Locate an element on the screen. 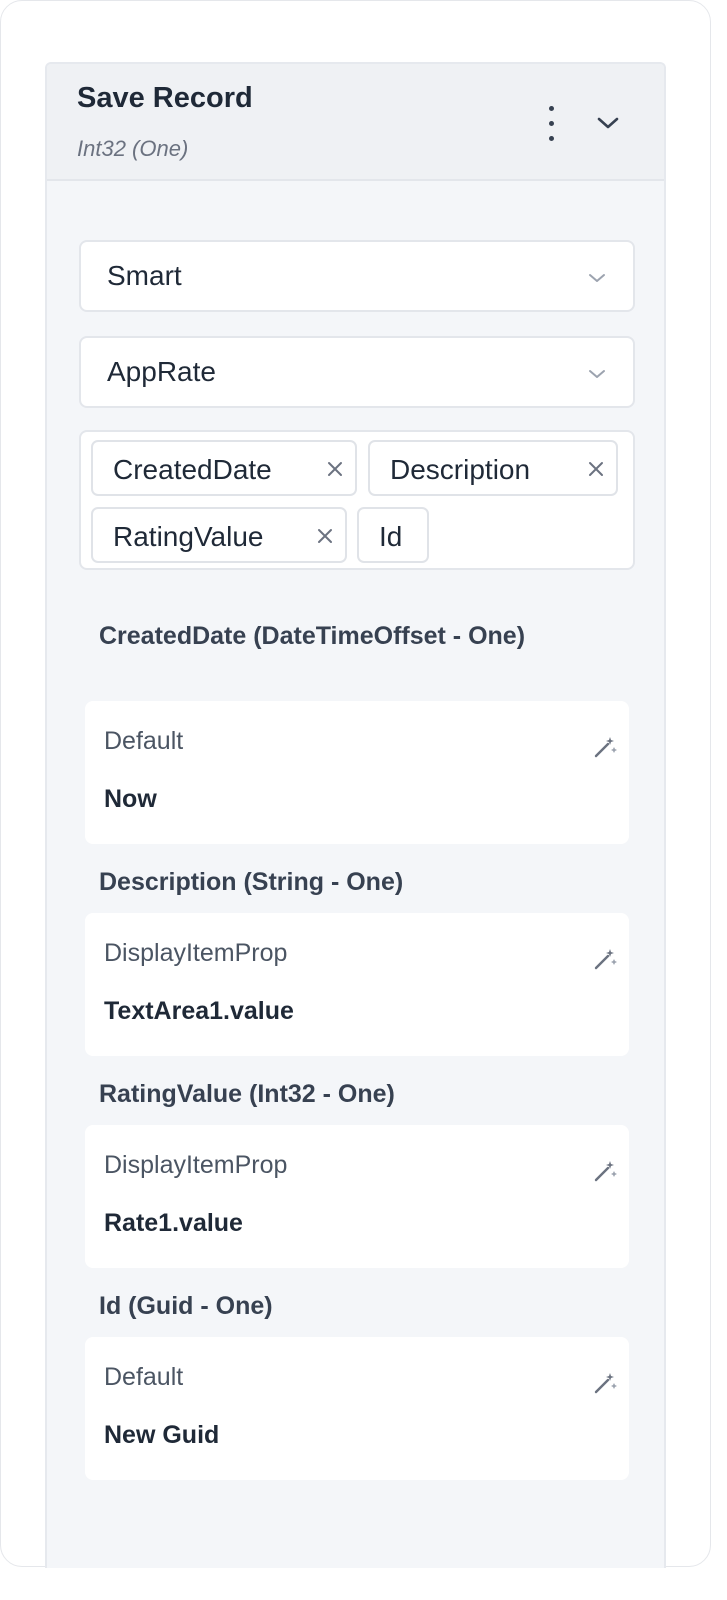 The width and height of the screenshot is (727, 1600). tag-createddate: CreatedDate is located at coordinates (224, 468).